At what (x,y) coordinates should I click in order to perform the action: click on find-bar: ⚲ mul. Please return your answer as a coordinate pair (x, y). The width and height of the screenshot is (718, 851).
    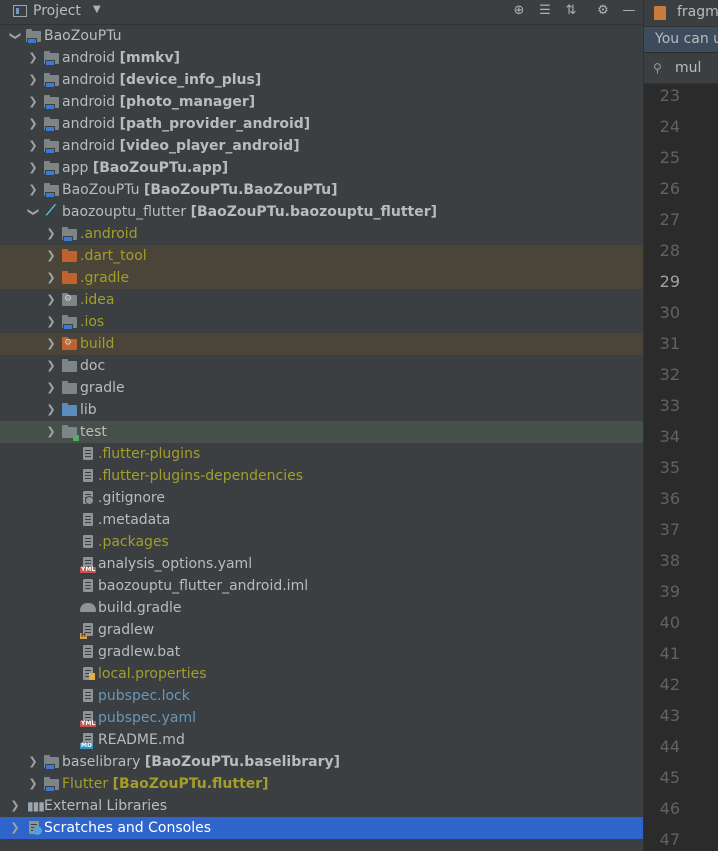
    Looking at the image, I should click on (681, 68).